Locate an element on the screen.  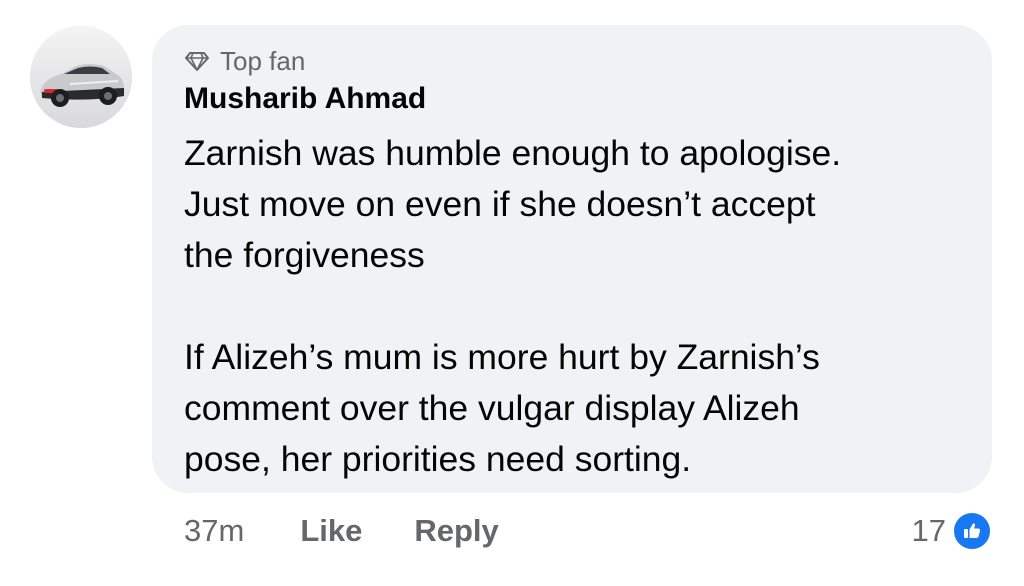
comment-line: Just move on even if she doesn’t accept is located at coordinates (500, 204).